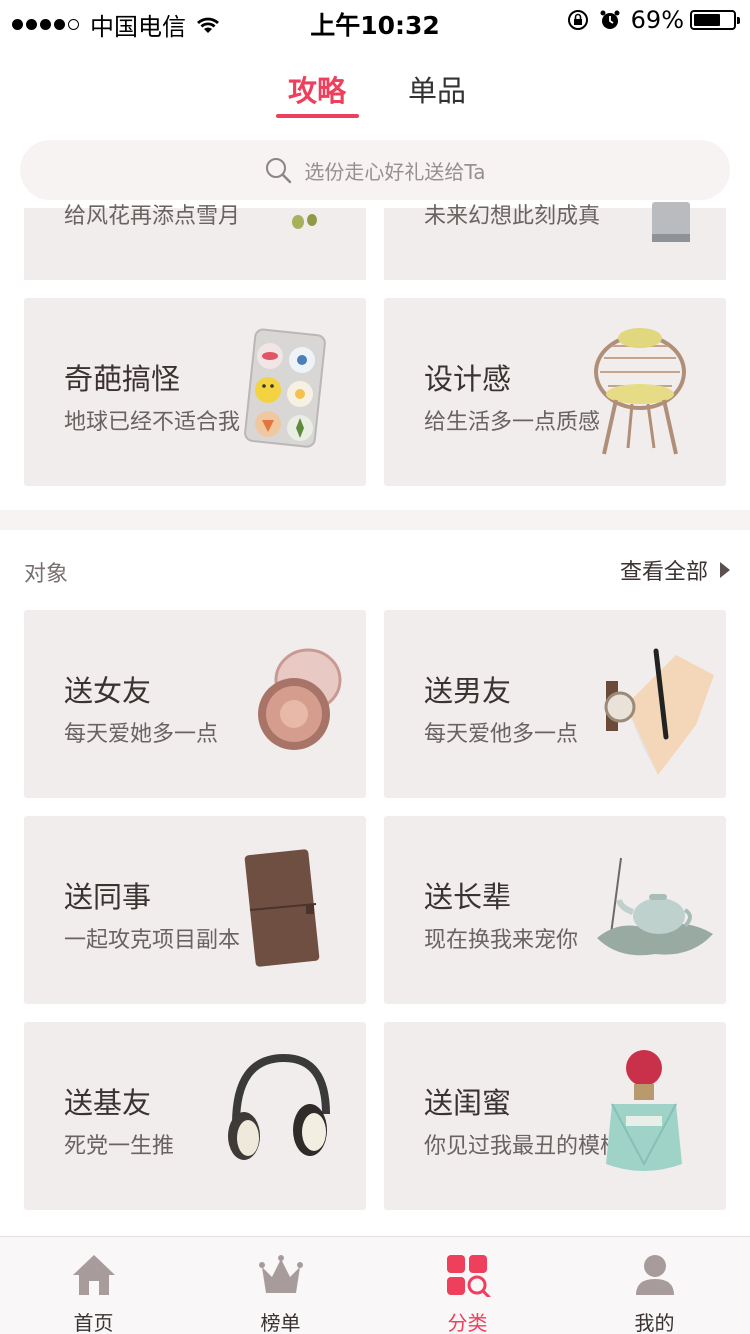 The width and height of the screenshot is (750, 1334). What do you see at coordinates (93, 1322) in the screenshot?
I see `tab-label: 首页` at bounding box center [93, 1322].